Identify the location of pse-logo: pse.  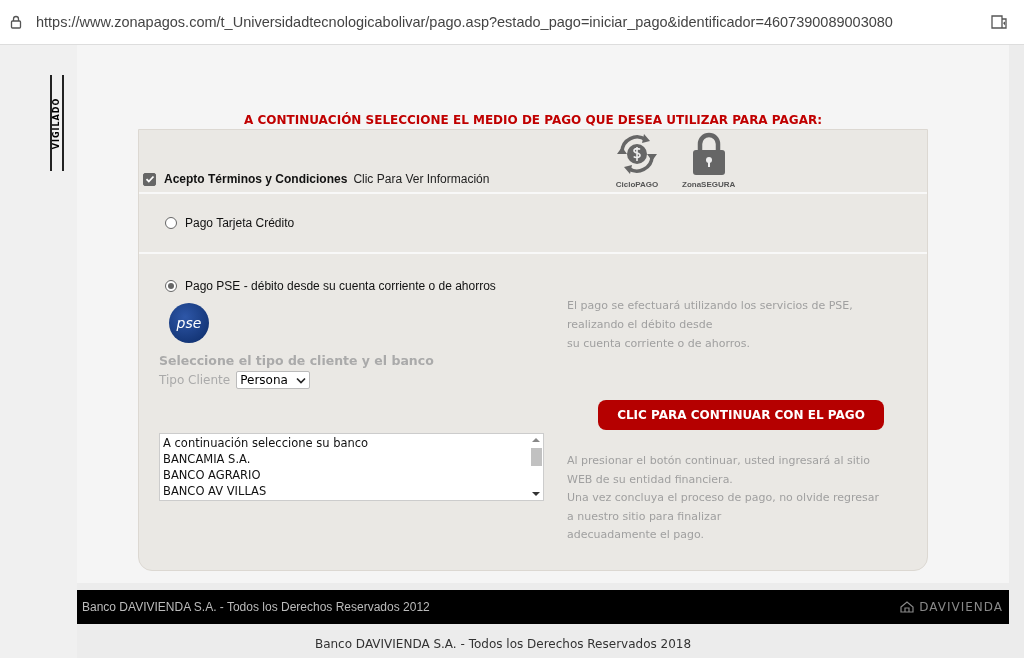
(189, 323).